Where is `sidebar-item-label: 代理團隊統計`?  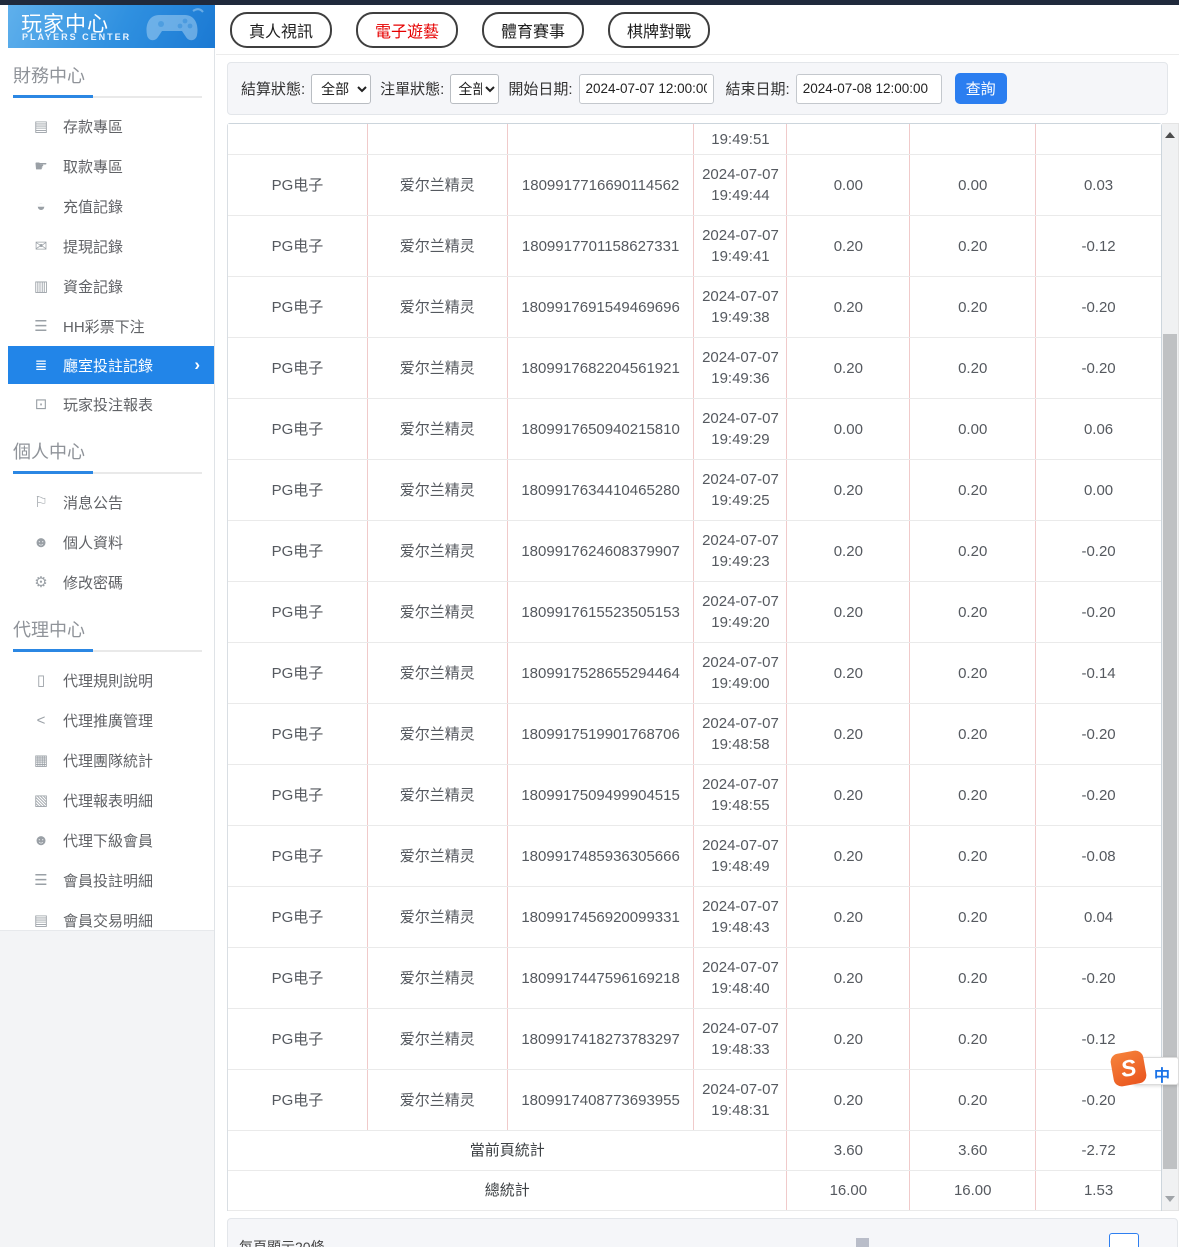 sidebar-item-label: 代理團隊統計 is located at coordinates (108, 761).